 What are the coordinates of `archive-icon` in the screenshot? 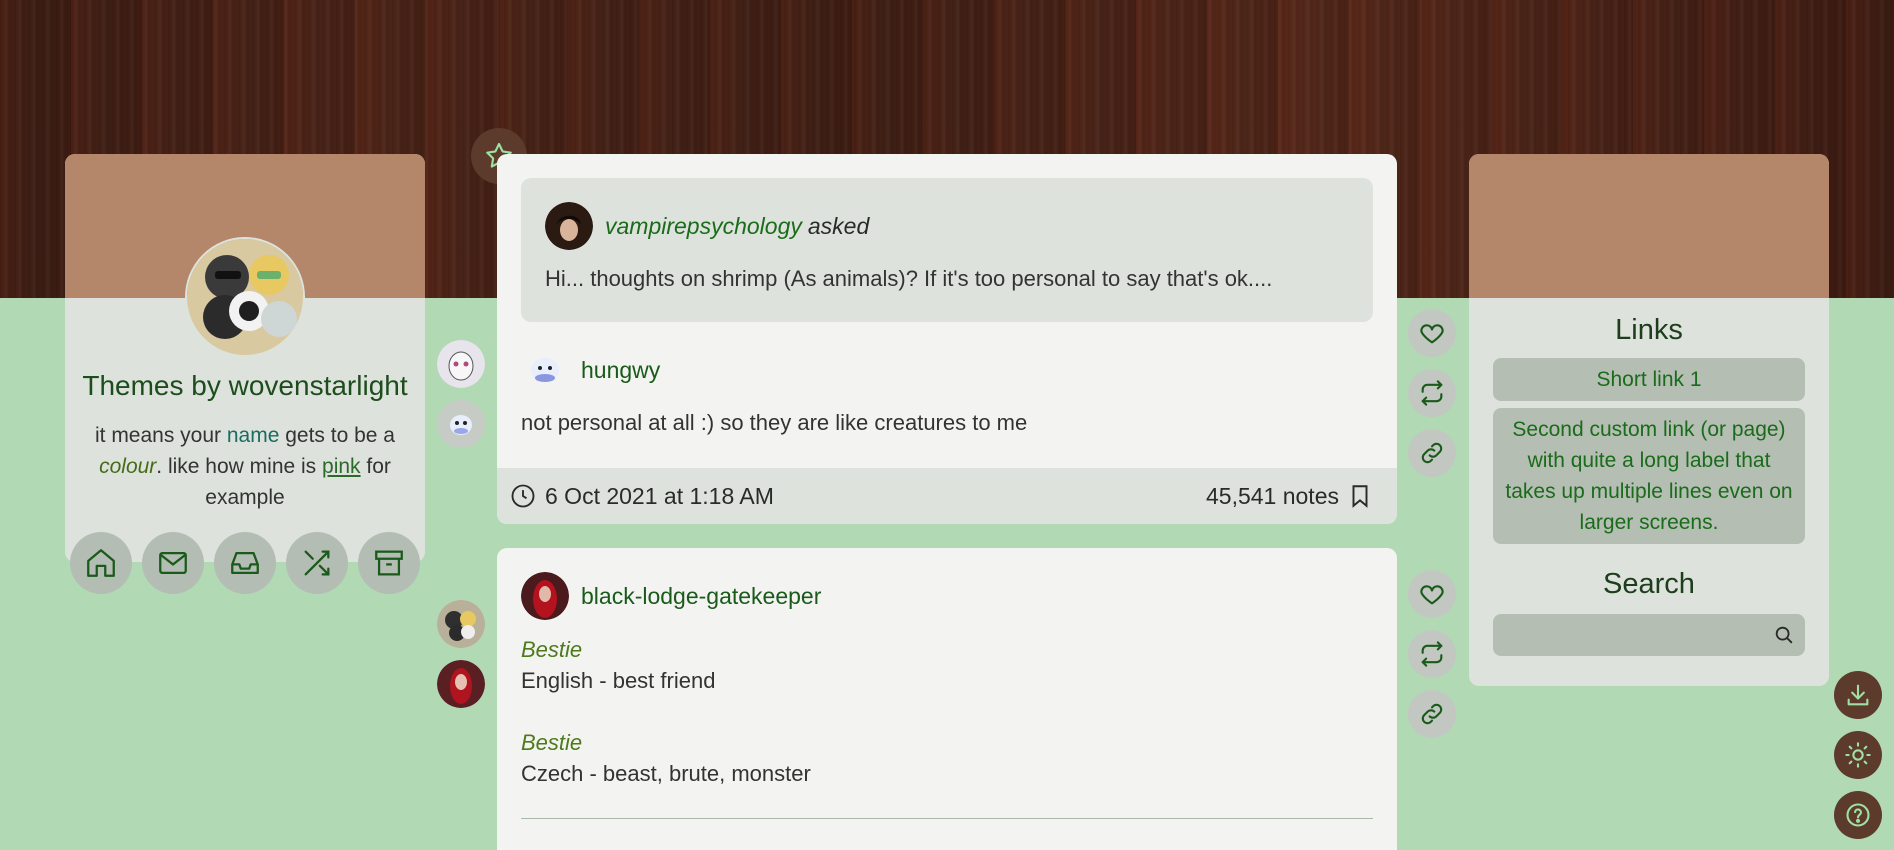 It's located at (389, 563).